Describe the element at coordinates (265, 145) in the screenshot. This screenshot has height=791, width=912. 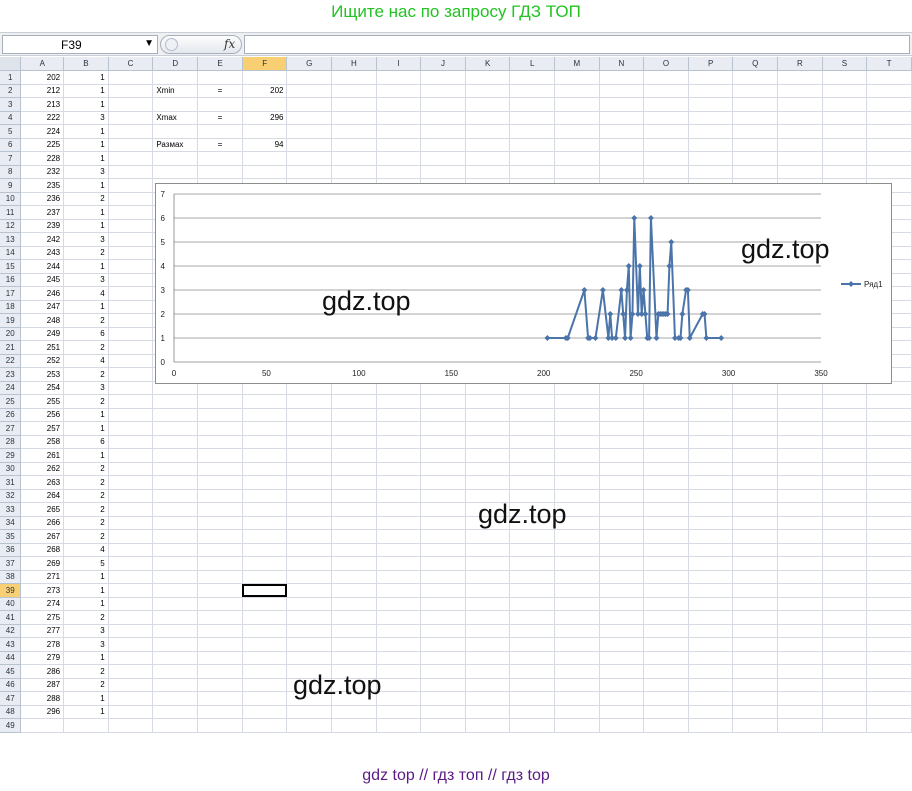
I see `cell: 94` at that location.